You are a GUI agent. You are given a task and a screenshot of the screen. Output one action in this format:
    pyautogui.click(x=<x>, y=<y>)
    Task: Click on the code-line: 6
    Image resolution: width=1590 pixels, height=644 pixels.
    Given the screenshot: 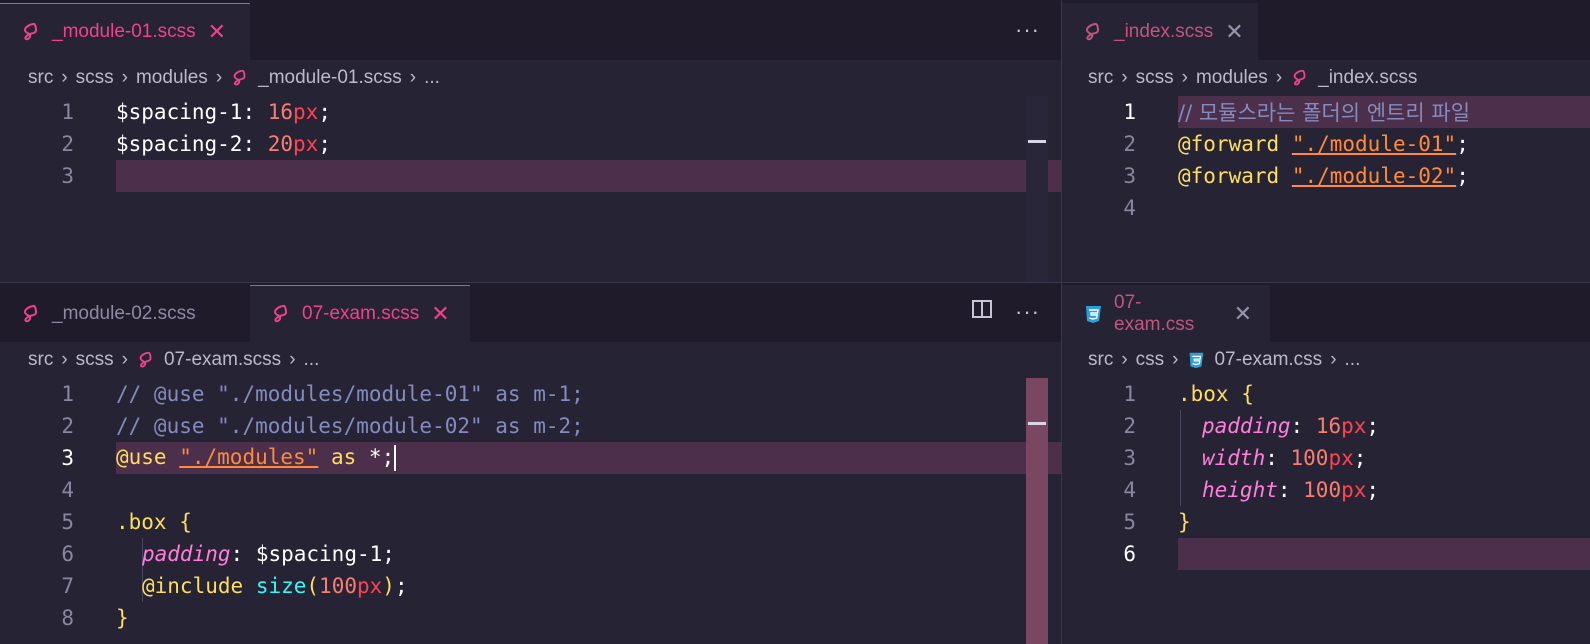 What is the action you would take?
    pyautogui.click(x=1326, y=554)
    